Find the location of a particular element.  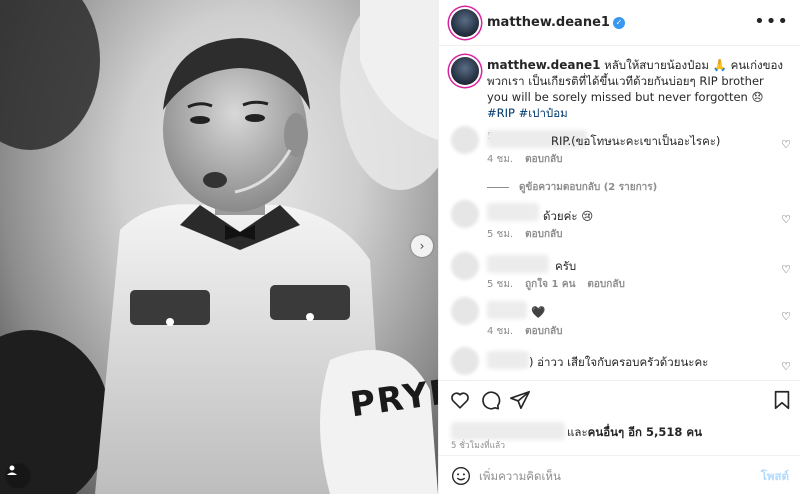

view-replies-button: ดูข้อความตอบกลับ (2 รายการ) is located at coordinates (572, 187).